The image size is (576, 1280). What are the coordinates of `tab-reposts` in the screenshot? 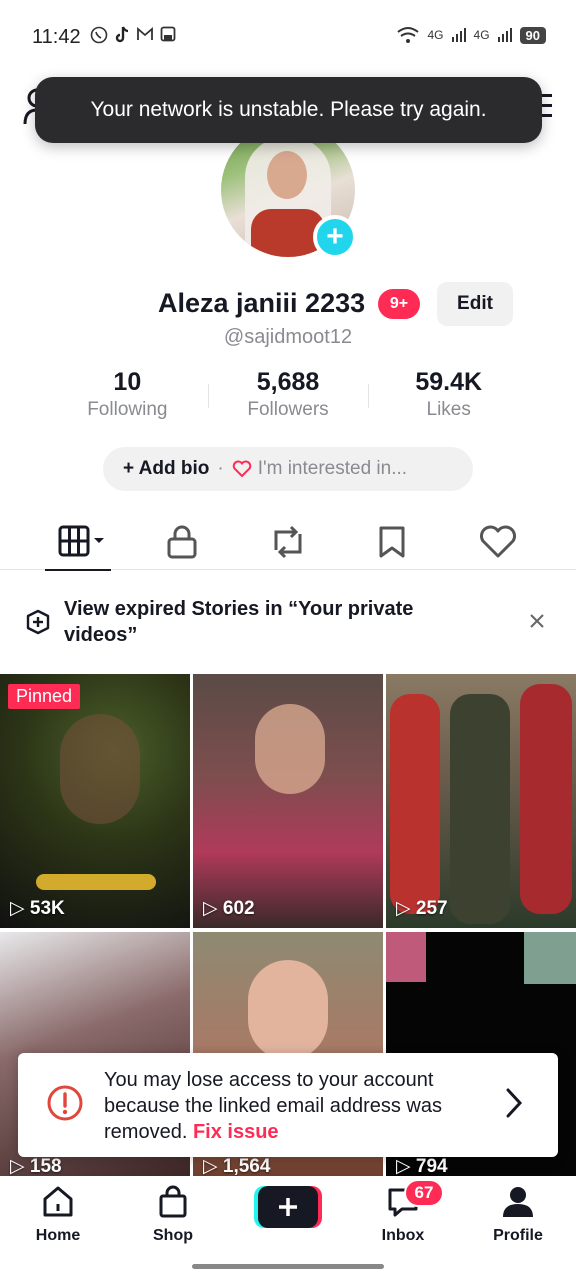 It's located at (288, 542).